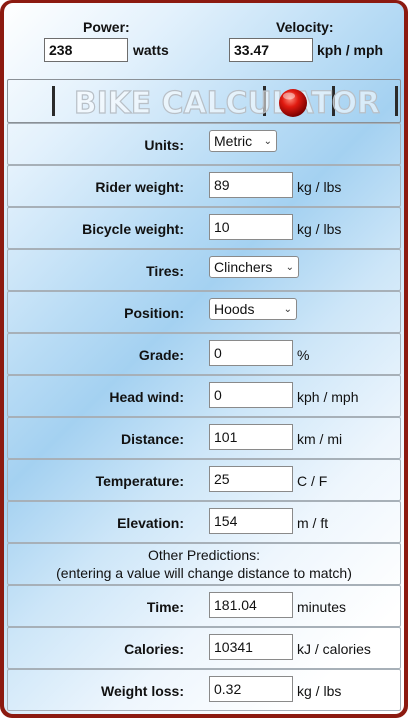  I want to click on position-label: Position:, so click(154, 313).